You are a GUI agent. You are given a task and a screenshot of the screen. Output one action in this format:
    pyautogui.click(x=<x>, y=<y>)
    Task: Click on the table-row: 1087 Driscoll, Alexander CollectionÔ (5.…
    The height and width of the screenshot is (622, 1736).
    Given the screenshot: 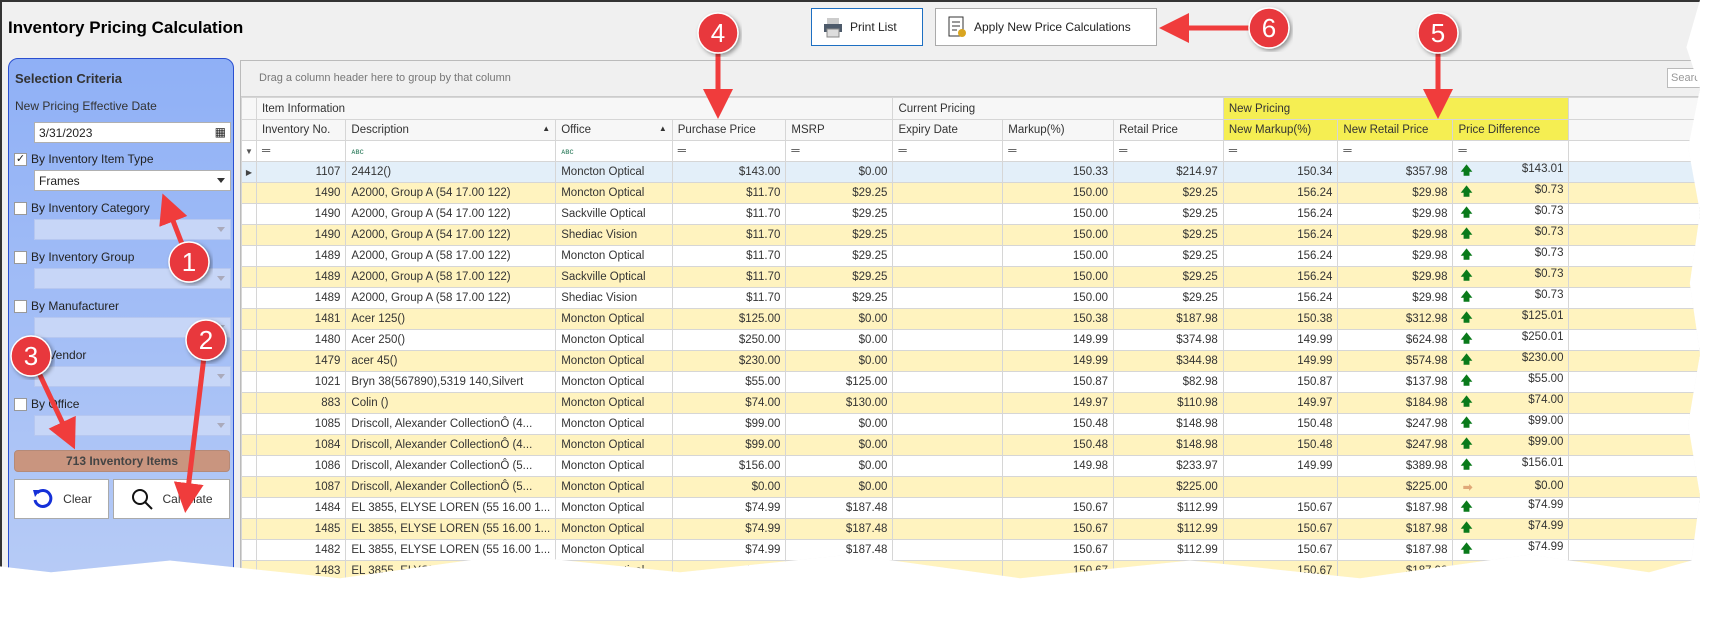 What is the action you would take?
    pyautogui.click(x=970, y=487)
    